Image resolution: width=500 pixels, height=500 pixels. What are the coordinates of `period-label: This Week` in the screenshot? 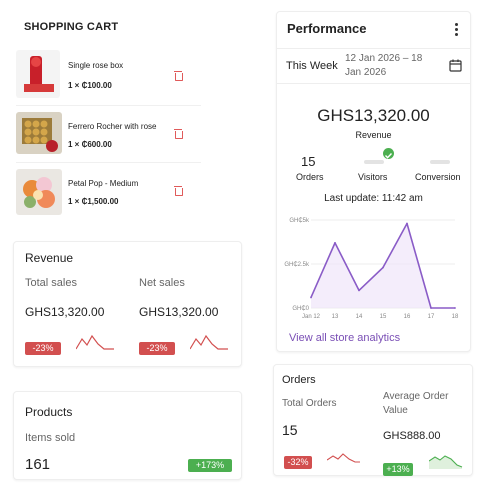 It's located at (312, 66).